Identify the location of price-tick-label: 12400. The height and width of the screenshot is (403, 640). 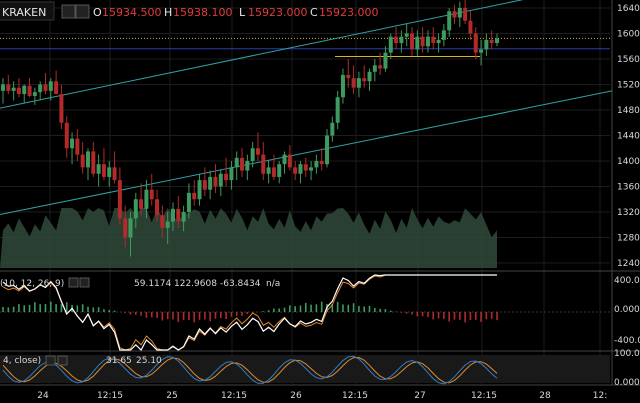
(628, 264).